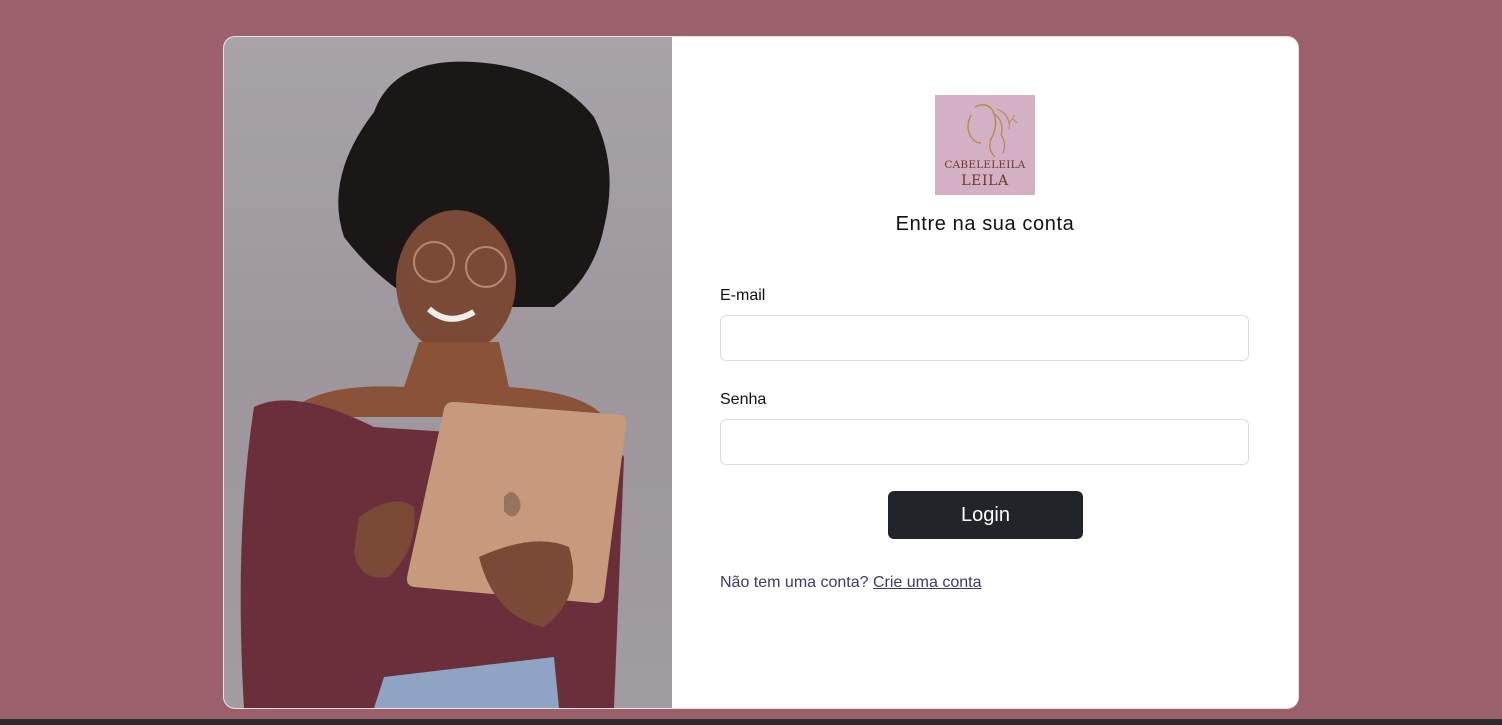 This screenshot has width=1502, height=725. What do you see at coordinates (743, 295) in the screenshot?
I see `email-label: E-mail` at bounding box center [743, 295].